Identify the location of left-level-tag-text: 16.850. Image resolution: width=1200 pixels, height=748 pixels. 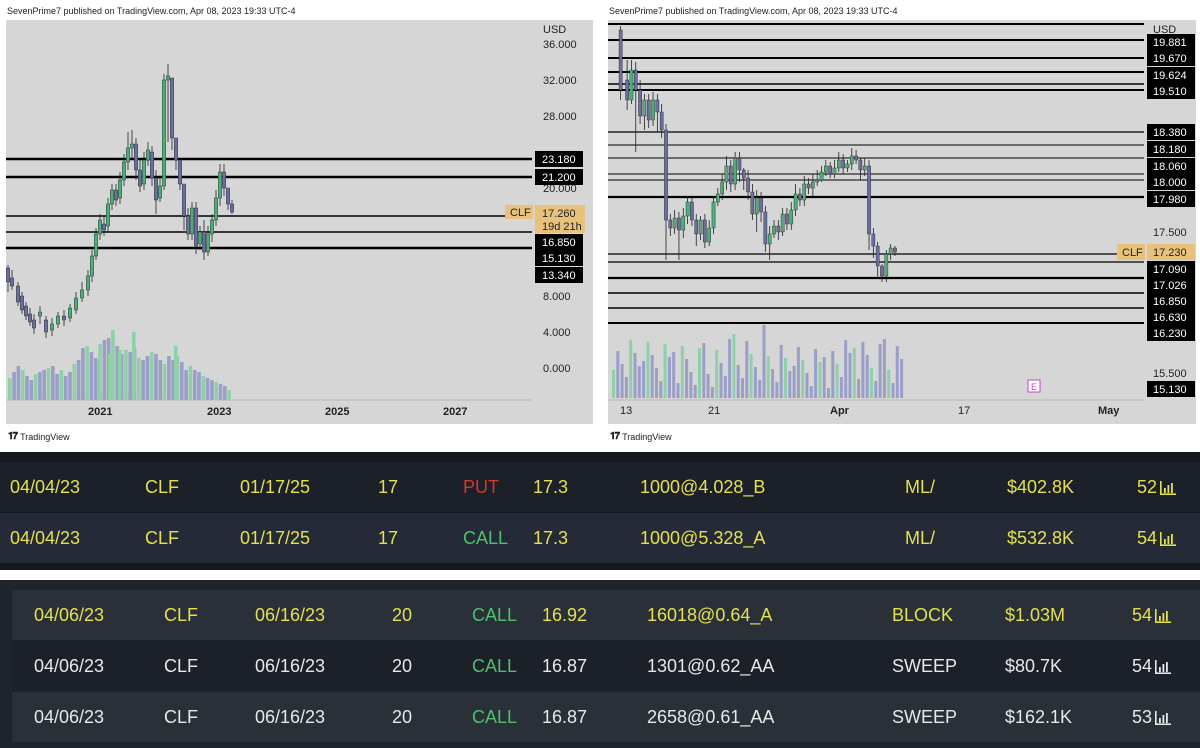
(559, 243).